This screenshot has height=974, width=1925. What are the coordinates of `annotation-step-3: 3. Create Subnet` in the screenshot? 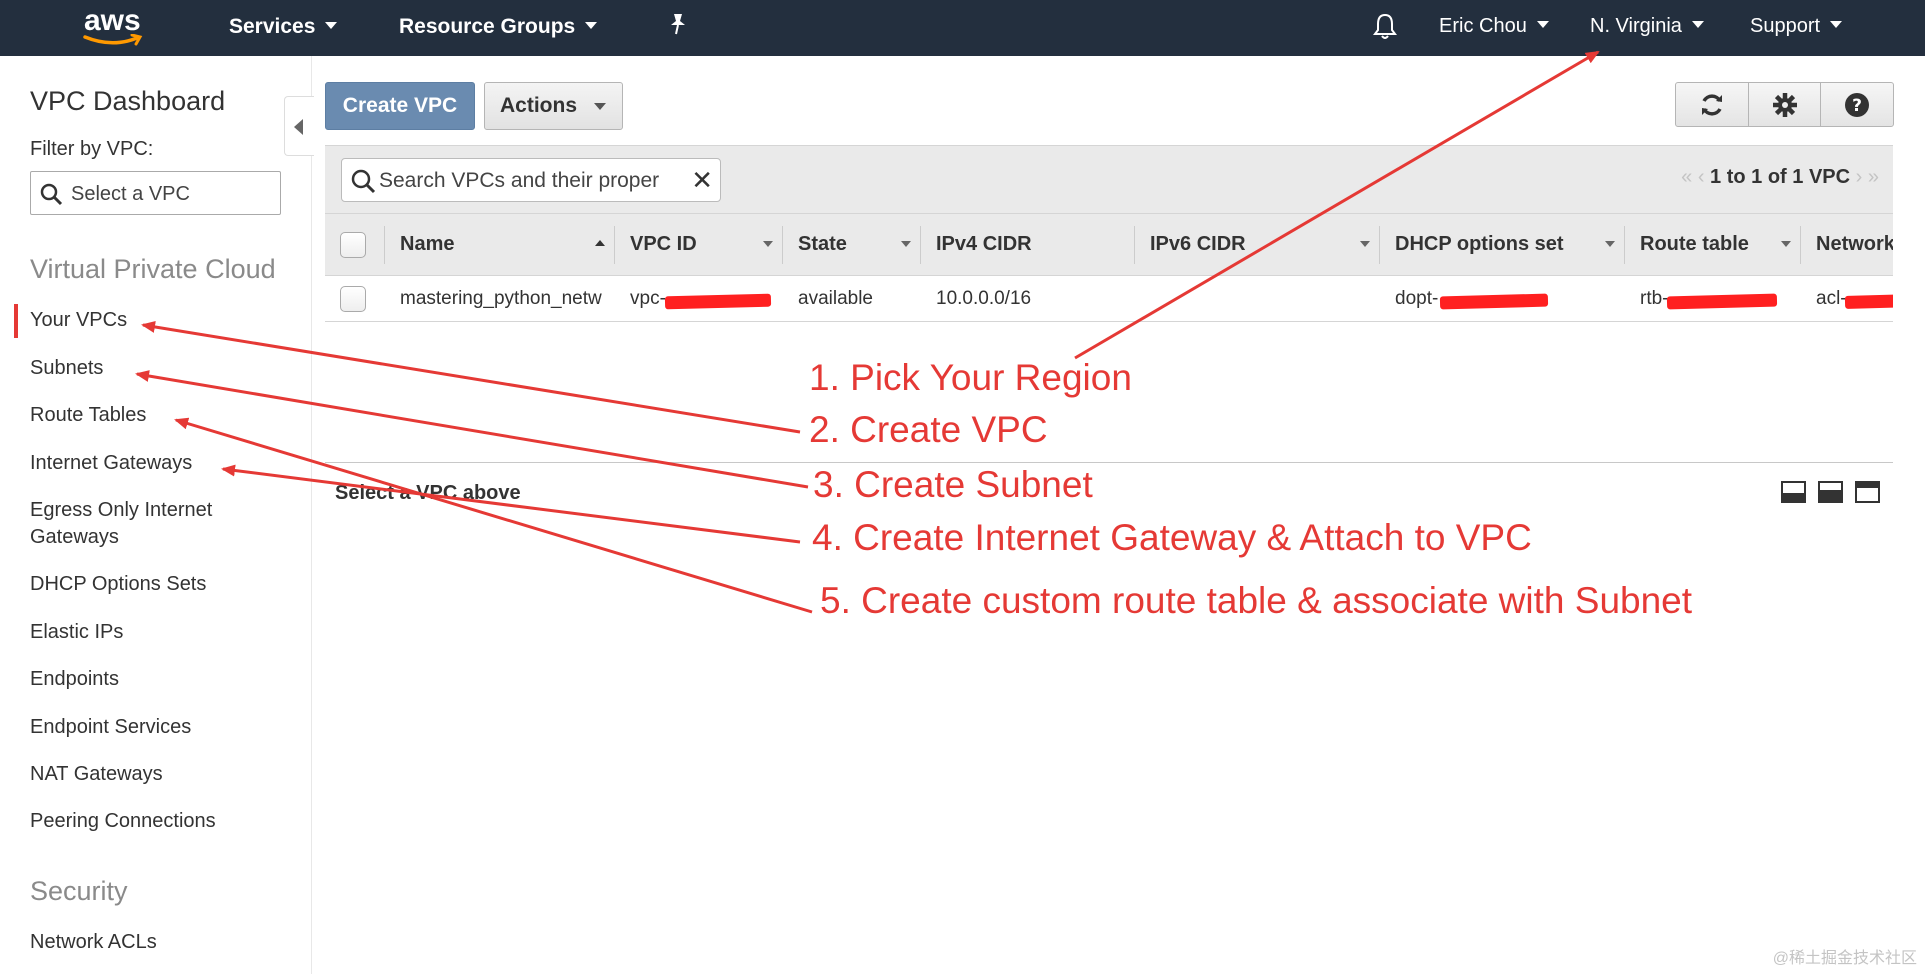 It's located at (953, 484).